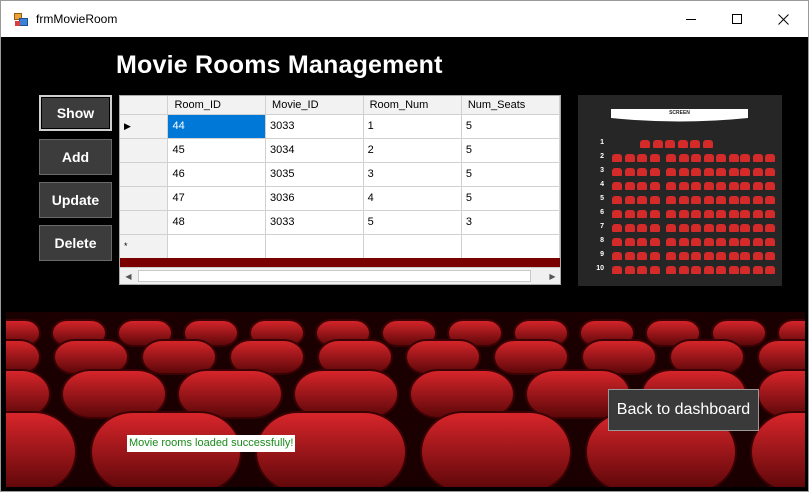 The width and height of the screenshot is (809, 492). Describe the element at coordinates (510, 105) in the screenshot. I see `column-header-num-seats: Num_Seats` at that location.